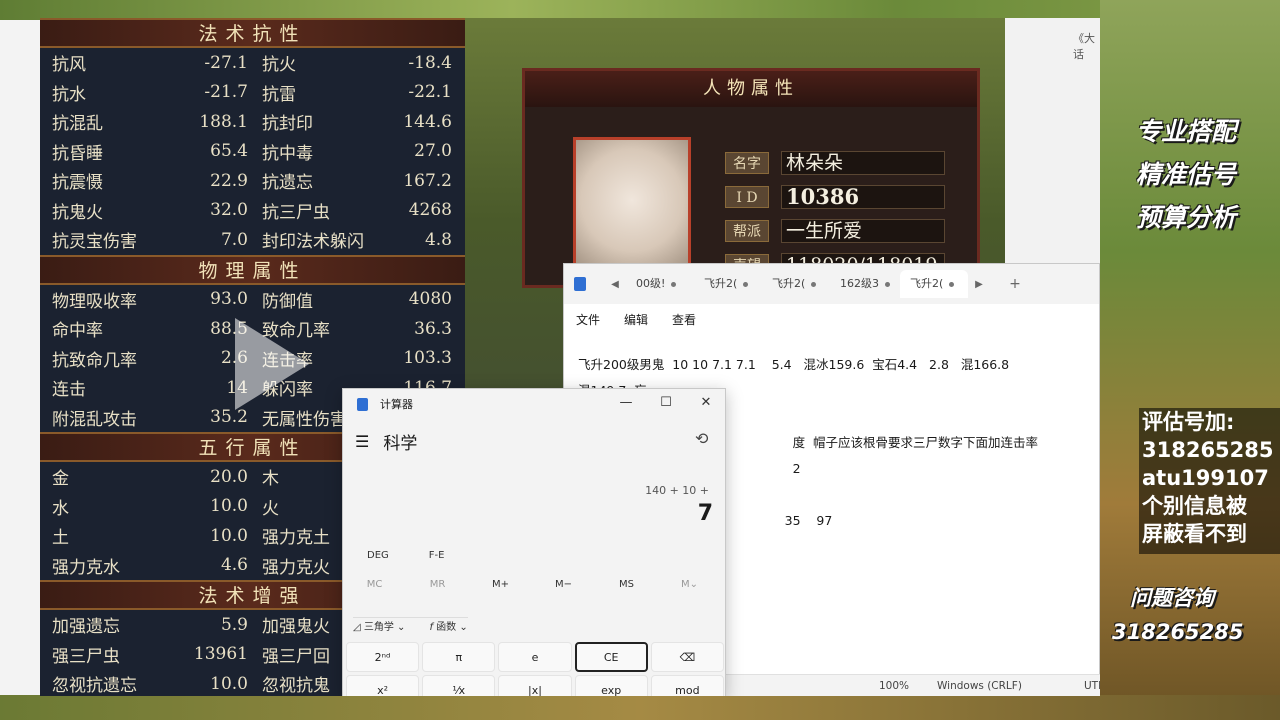 The height and width of the screenshot is (720, 1280). Describe the element at coordinates (383, 657) in the screenshot. I see `second-button: 2ⁿᵈ` at that location.